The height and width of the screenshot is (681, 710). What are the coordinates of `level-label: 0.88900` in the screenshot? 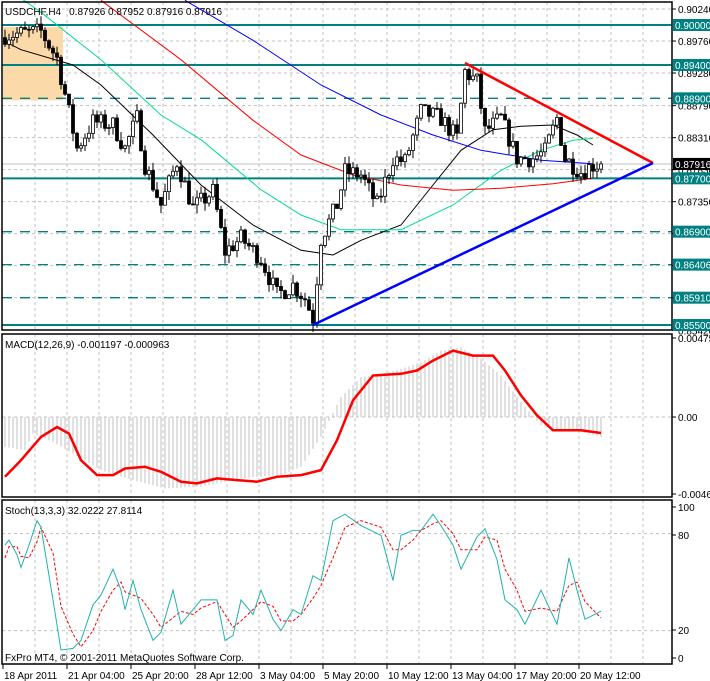 It's located at (692, 99).